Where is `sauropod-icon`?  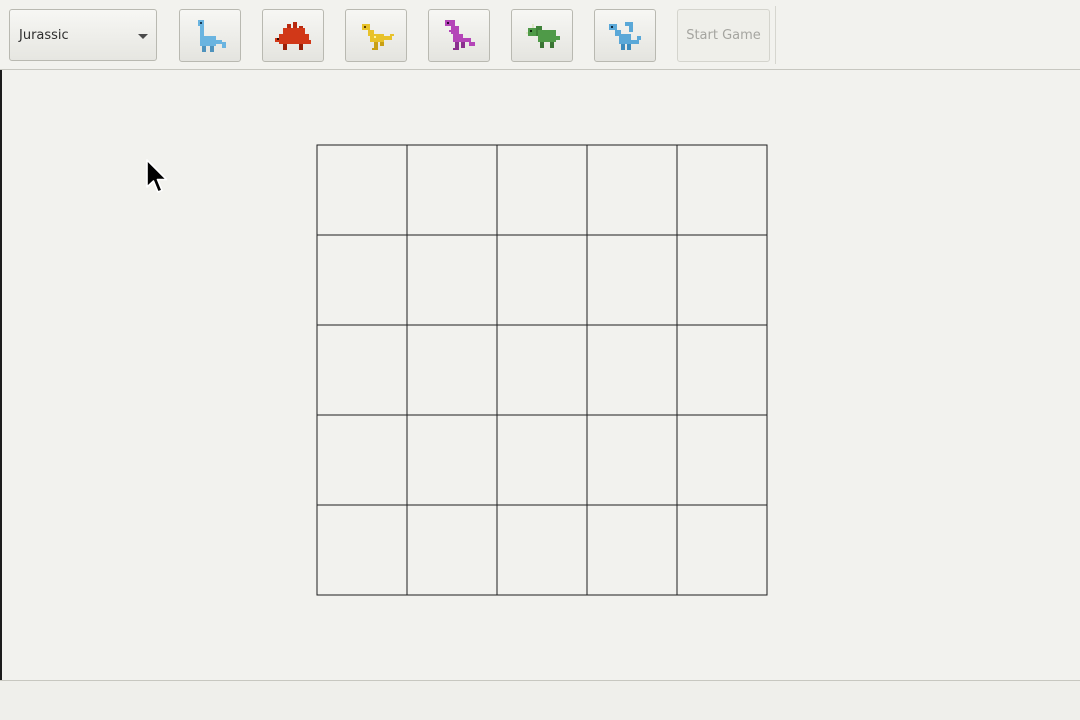 sauropod-icon is located at coordinates (212, 35).